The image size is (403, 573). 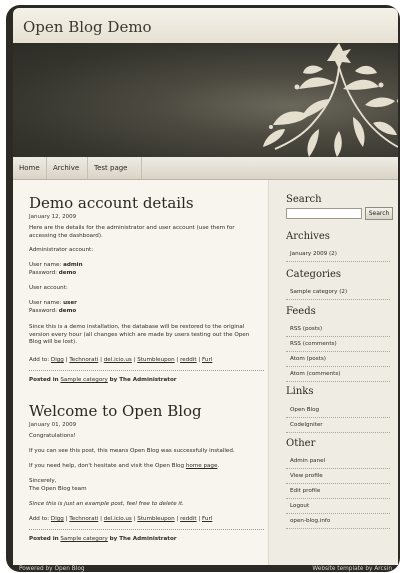 What do you see at coordinates (338, 292) in the screenshot?
I see `category-item: Sample category (2)` at bounding box center [338, 292].